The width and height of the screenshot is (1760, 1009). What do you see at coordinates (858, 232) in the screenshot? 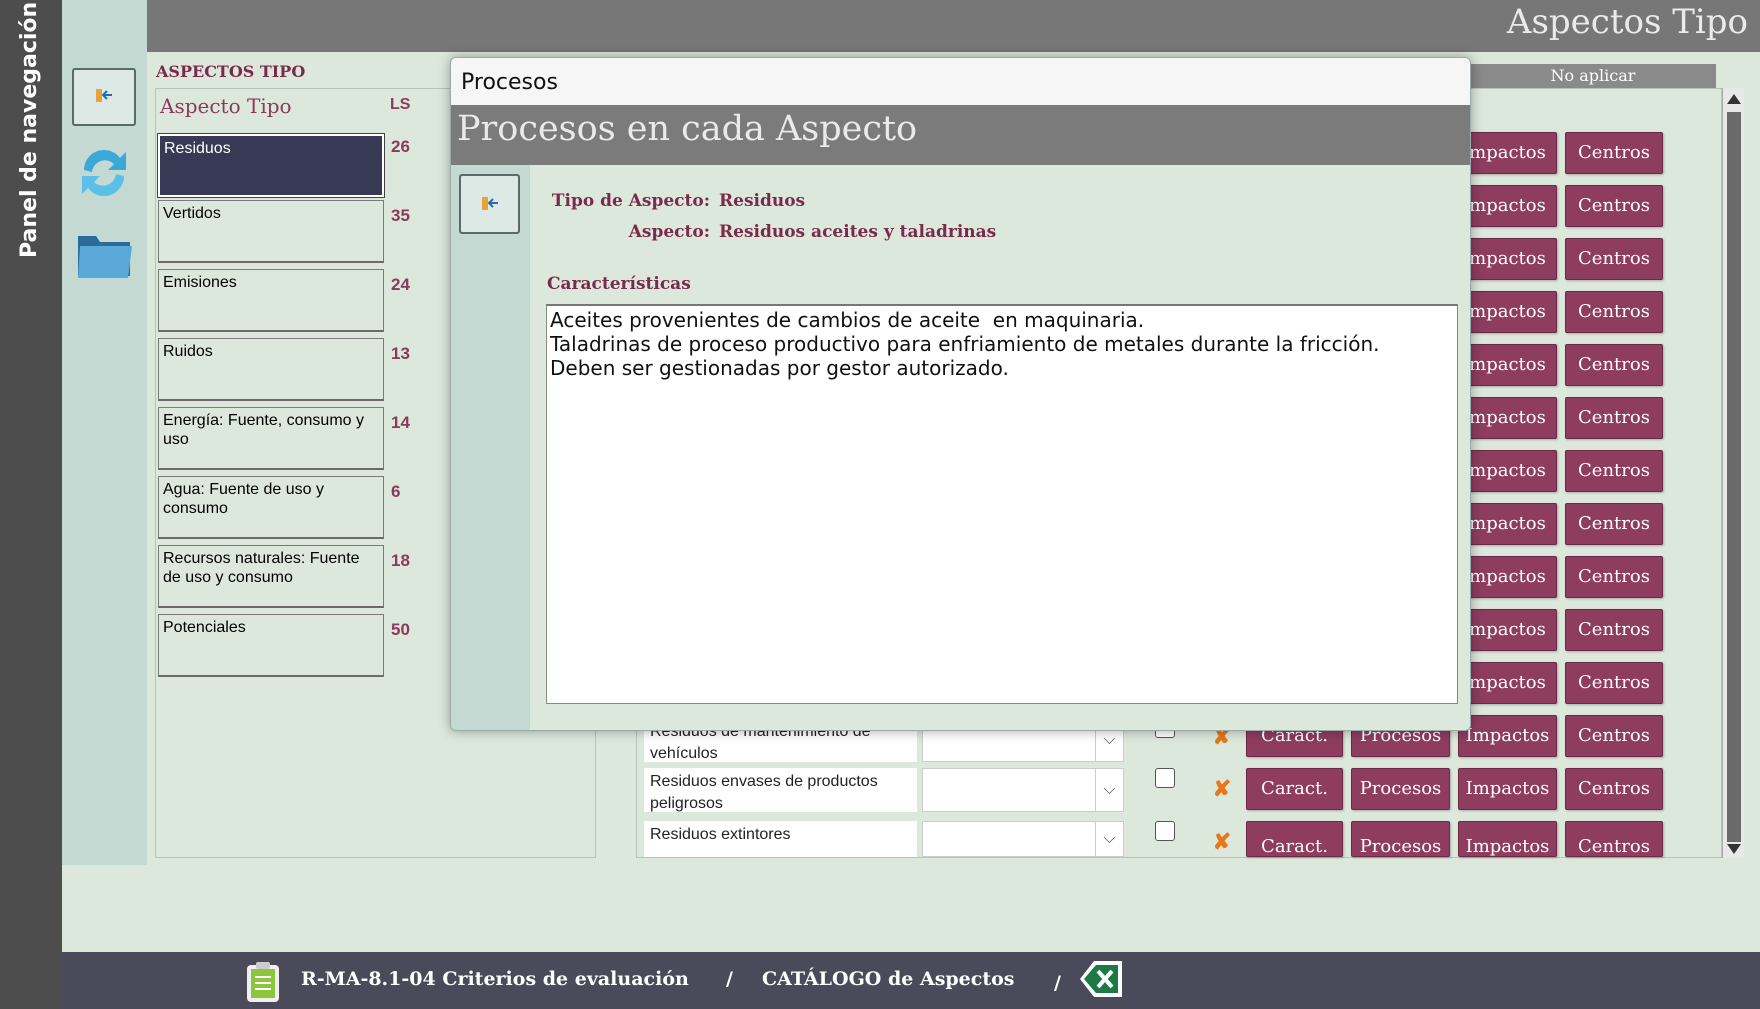
I see `aspecto-value: Residuos aceites y taladrinas` at bounding box center [858, 232].